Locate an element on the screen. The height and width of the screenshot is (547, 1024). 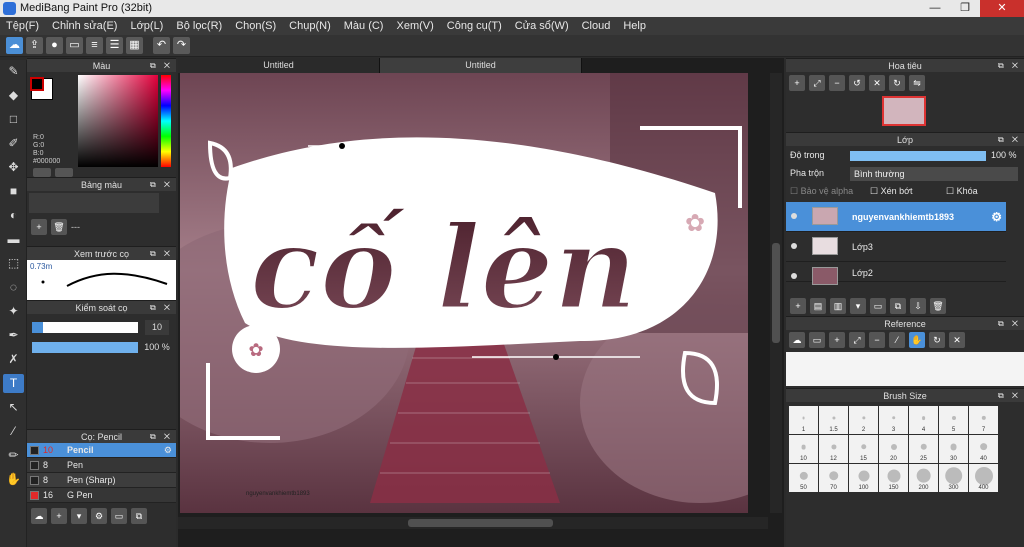
brush-size-cell: 2 is located at coordinates (863, 420).